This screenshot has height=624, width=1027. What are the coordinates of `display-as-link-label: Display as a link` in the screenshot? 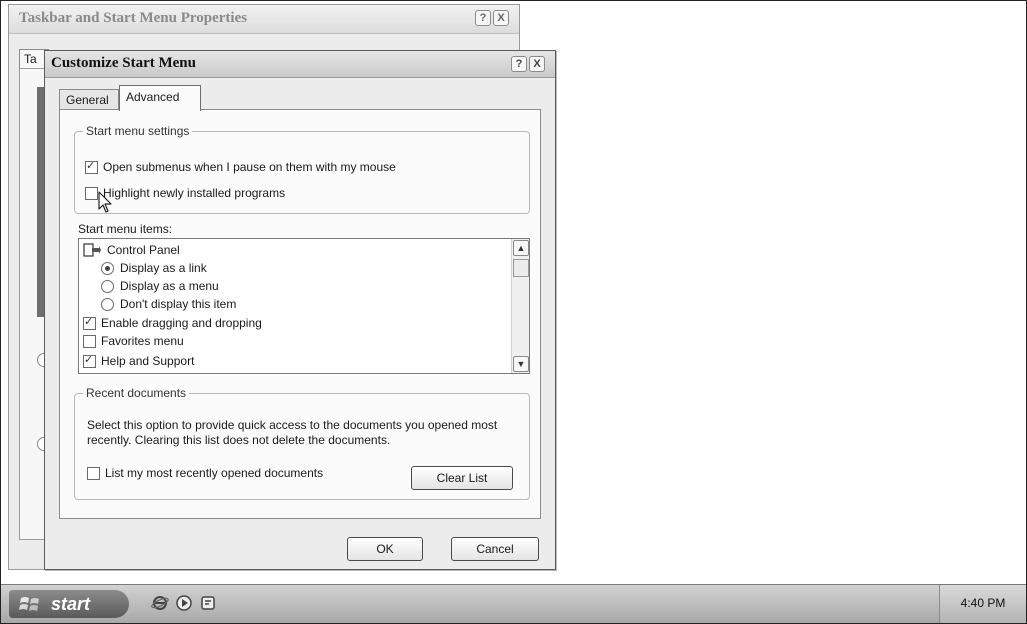 It's located at (163, 268).